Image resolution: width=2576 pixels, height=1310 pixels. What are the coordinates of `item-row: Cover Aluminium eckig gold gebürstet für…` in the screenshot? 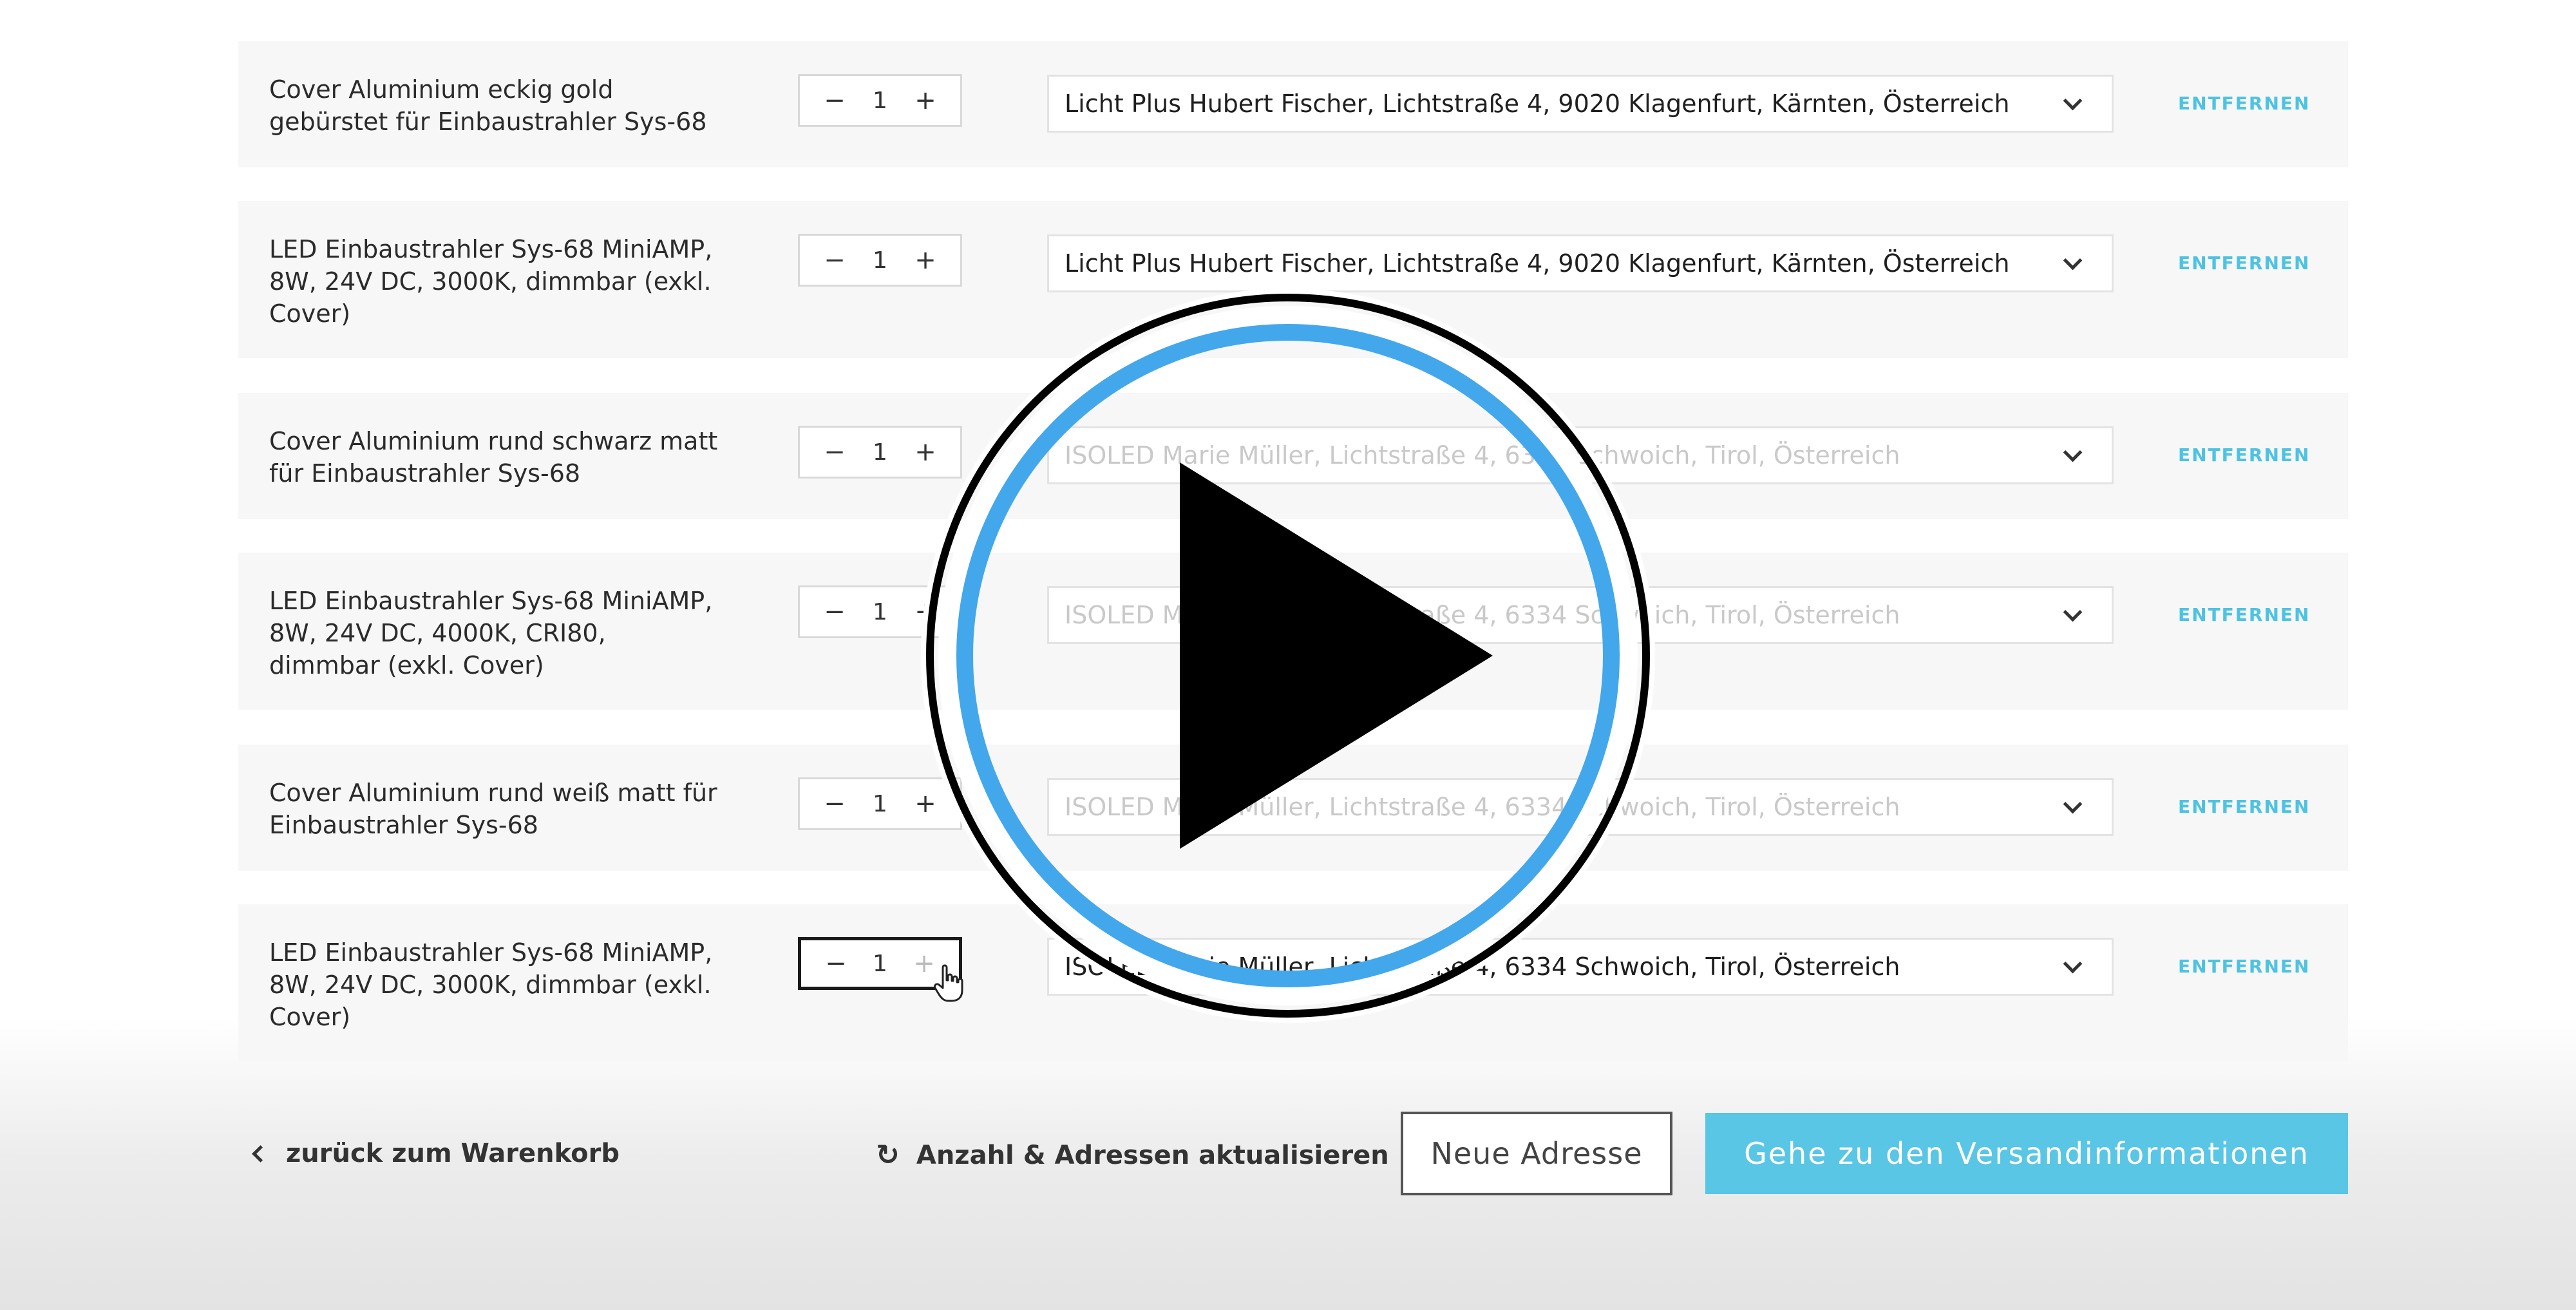 It's located at (1293, 104).